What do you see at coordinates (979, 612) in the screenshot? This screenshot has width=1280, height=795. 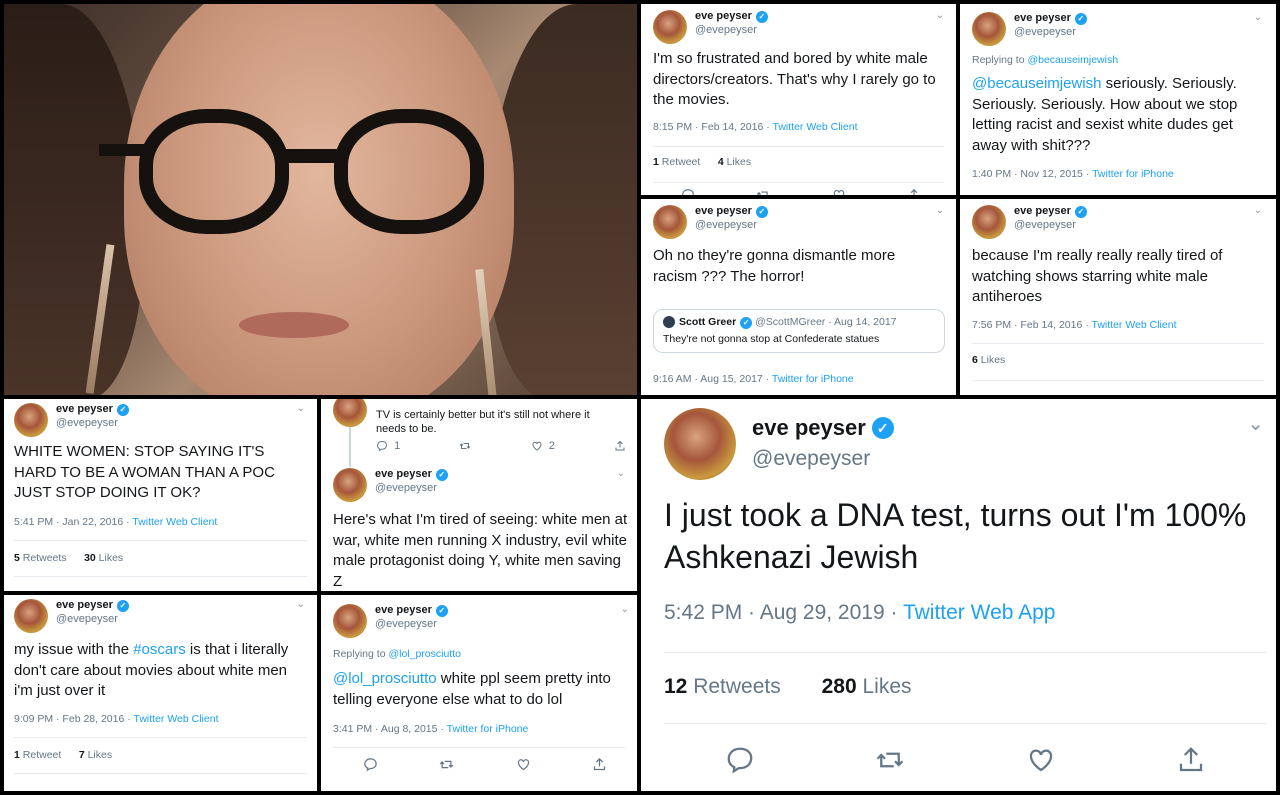 I see `tweet-source: Twitter Web App` at bounding box center [979, 612].